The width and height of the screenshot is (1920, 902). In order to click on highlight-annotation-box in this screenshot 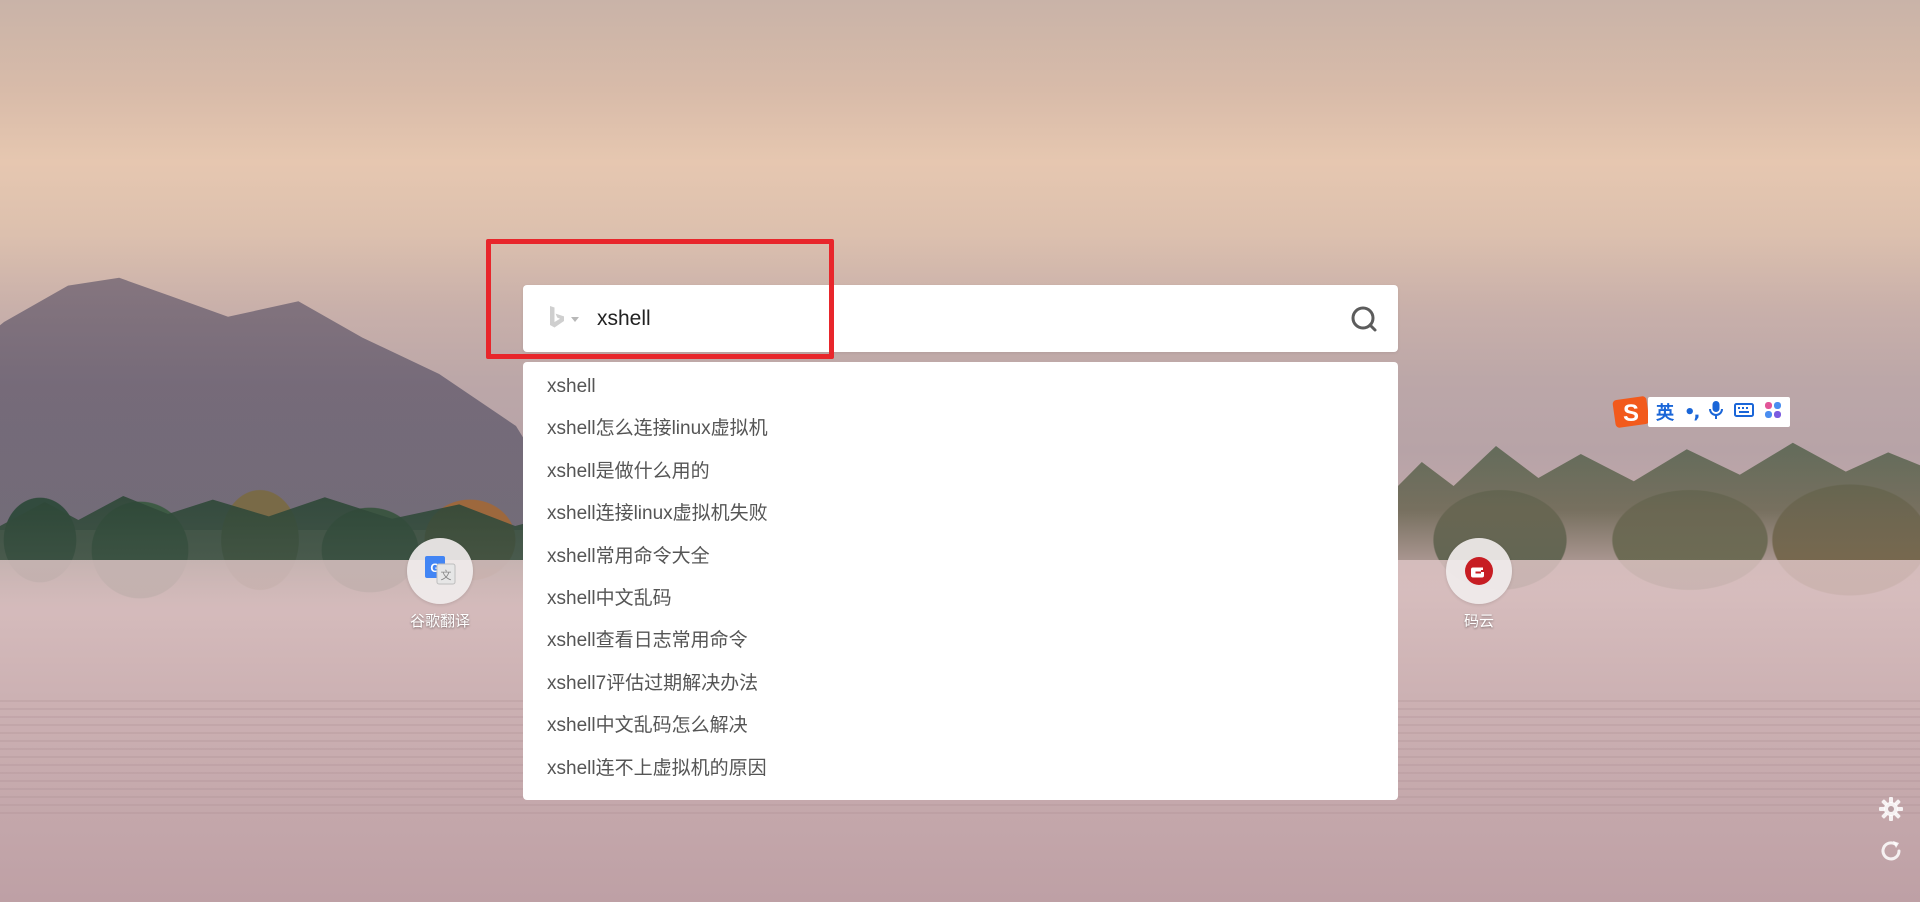, I will do `click(660, 299)`.